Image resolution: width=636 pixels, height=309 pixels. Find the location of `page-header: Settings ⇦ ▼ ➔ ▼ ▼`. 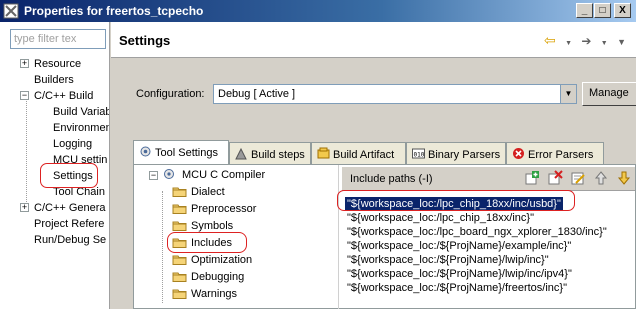

page-header: Settings ⇦ ▼ ➔ ▼ ▼ is located at coordinates (373, 40).